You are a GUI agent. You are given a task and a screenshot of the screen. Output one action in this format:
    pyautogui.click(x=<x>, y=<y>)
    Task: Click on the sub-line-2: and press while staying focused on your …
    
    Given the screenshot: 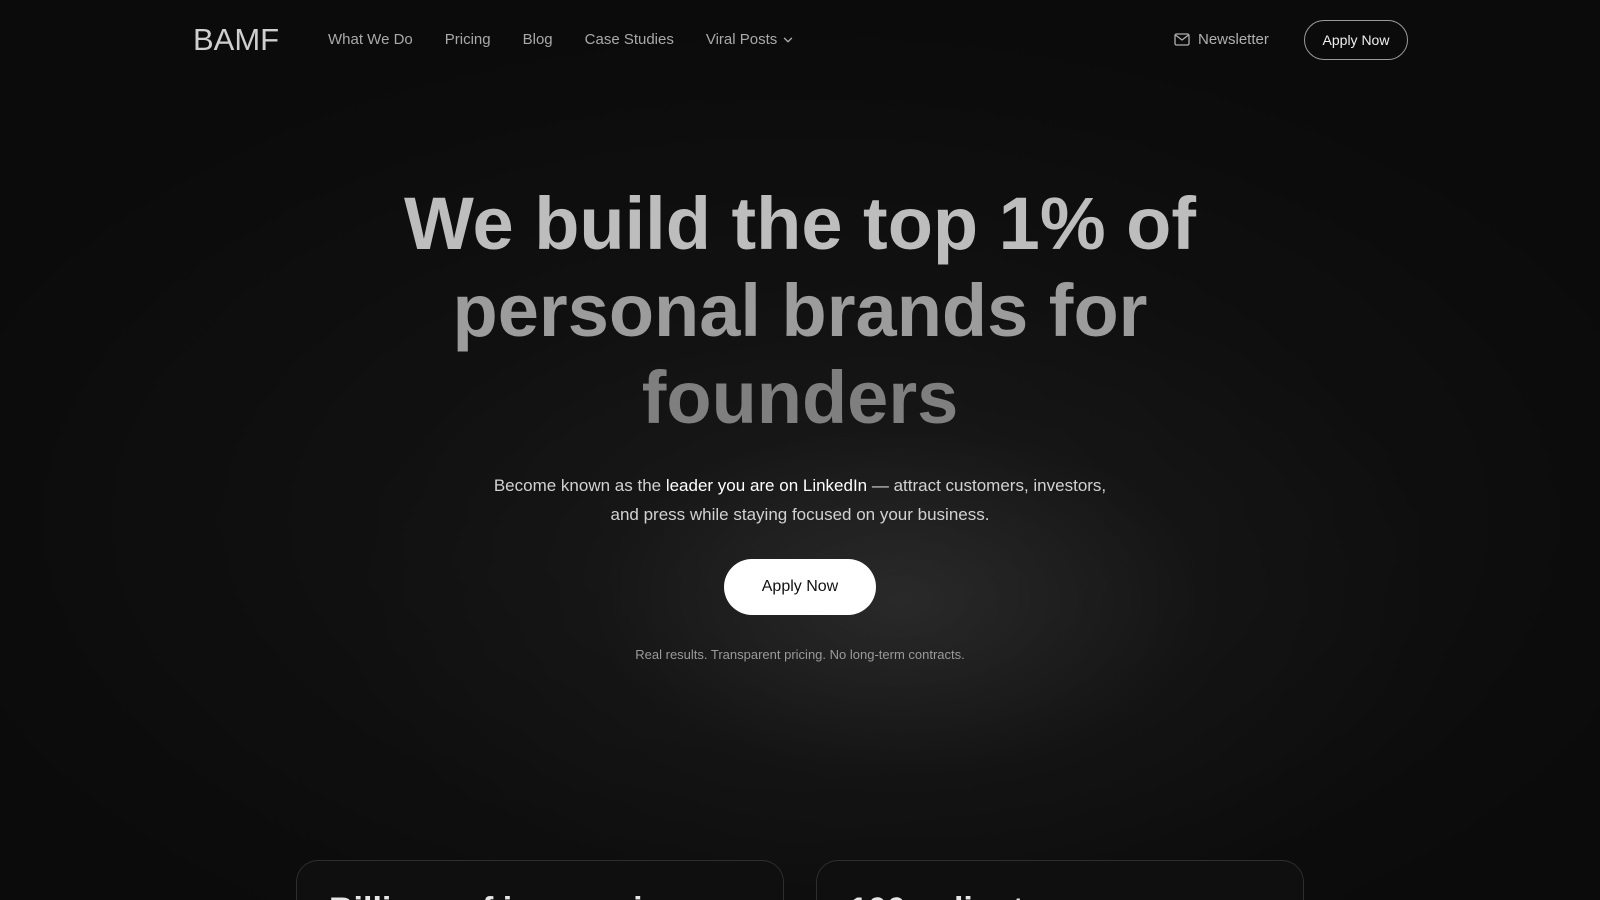 What is the action you would take?
    pyautogui.click(x=800, y=514)
    